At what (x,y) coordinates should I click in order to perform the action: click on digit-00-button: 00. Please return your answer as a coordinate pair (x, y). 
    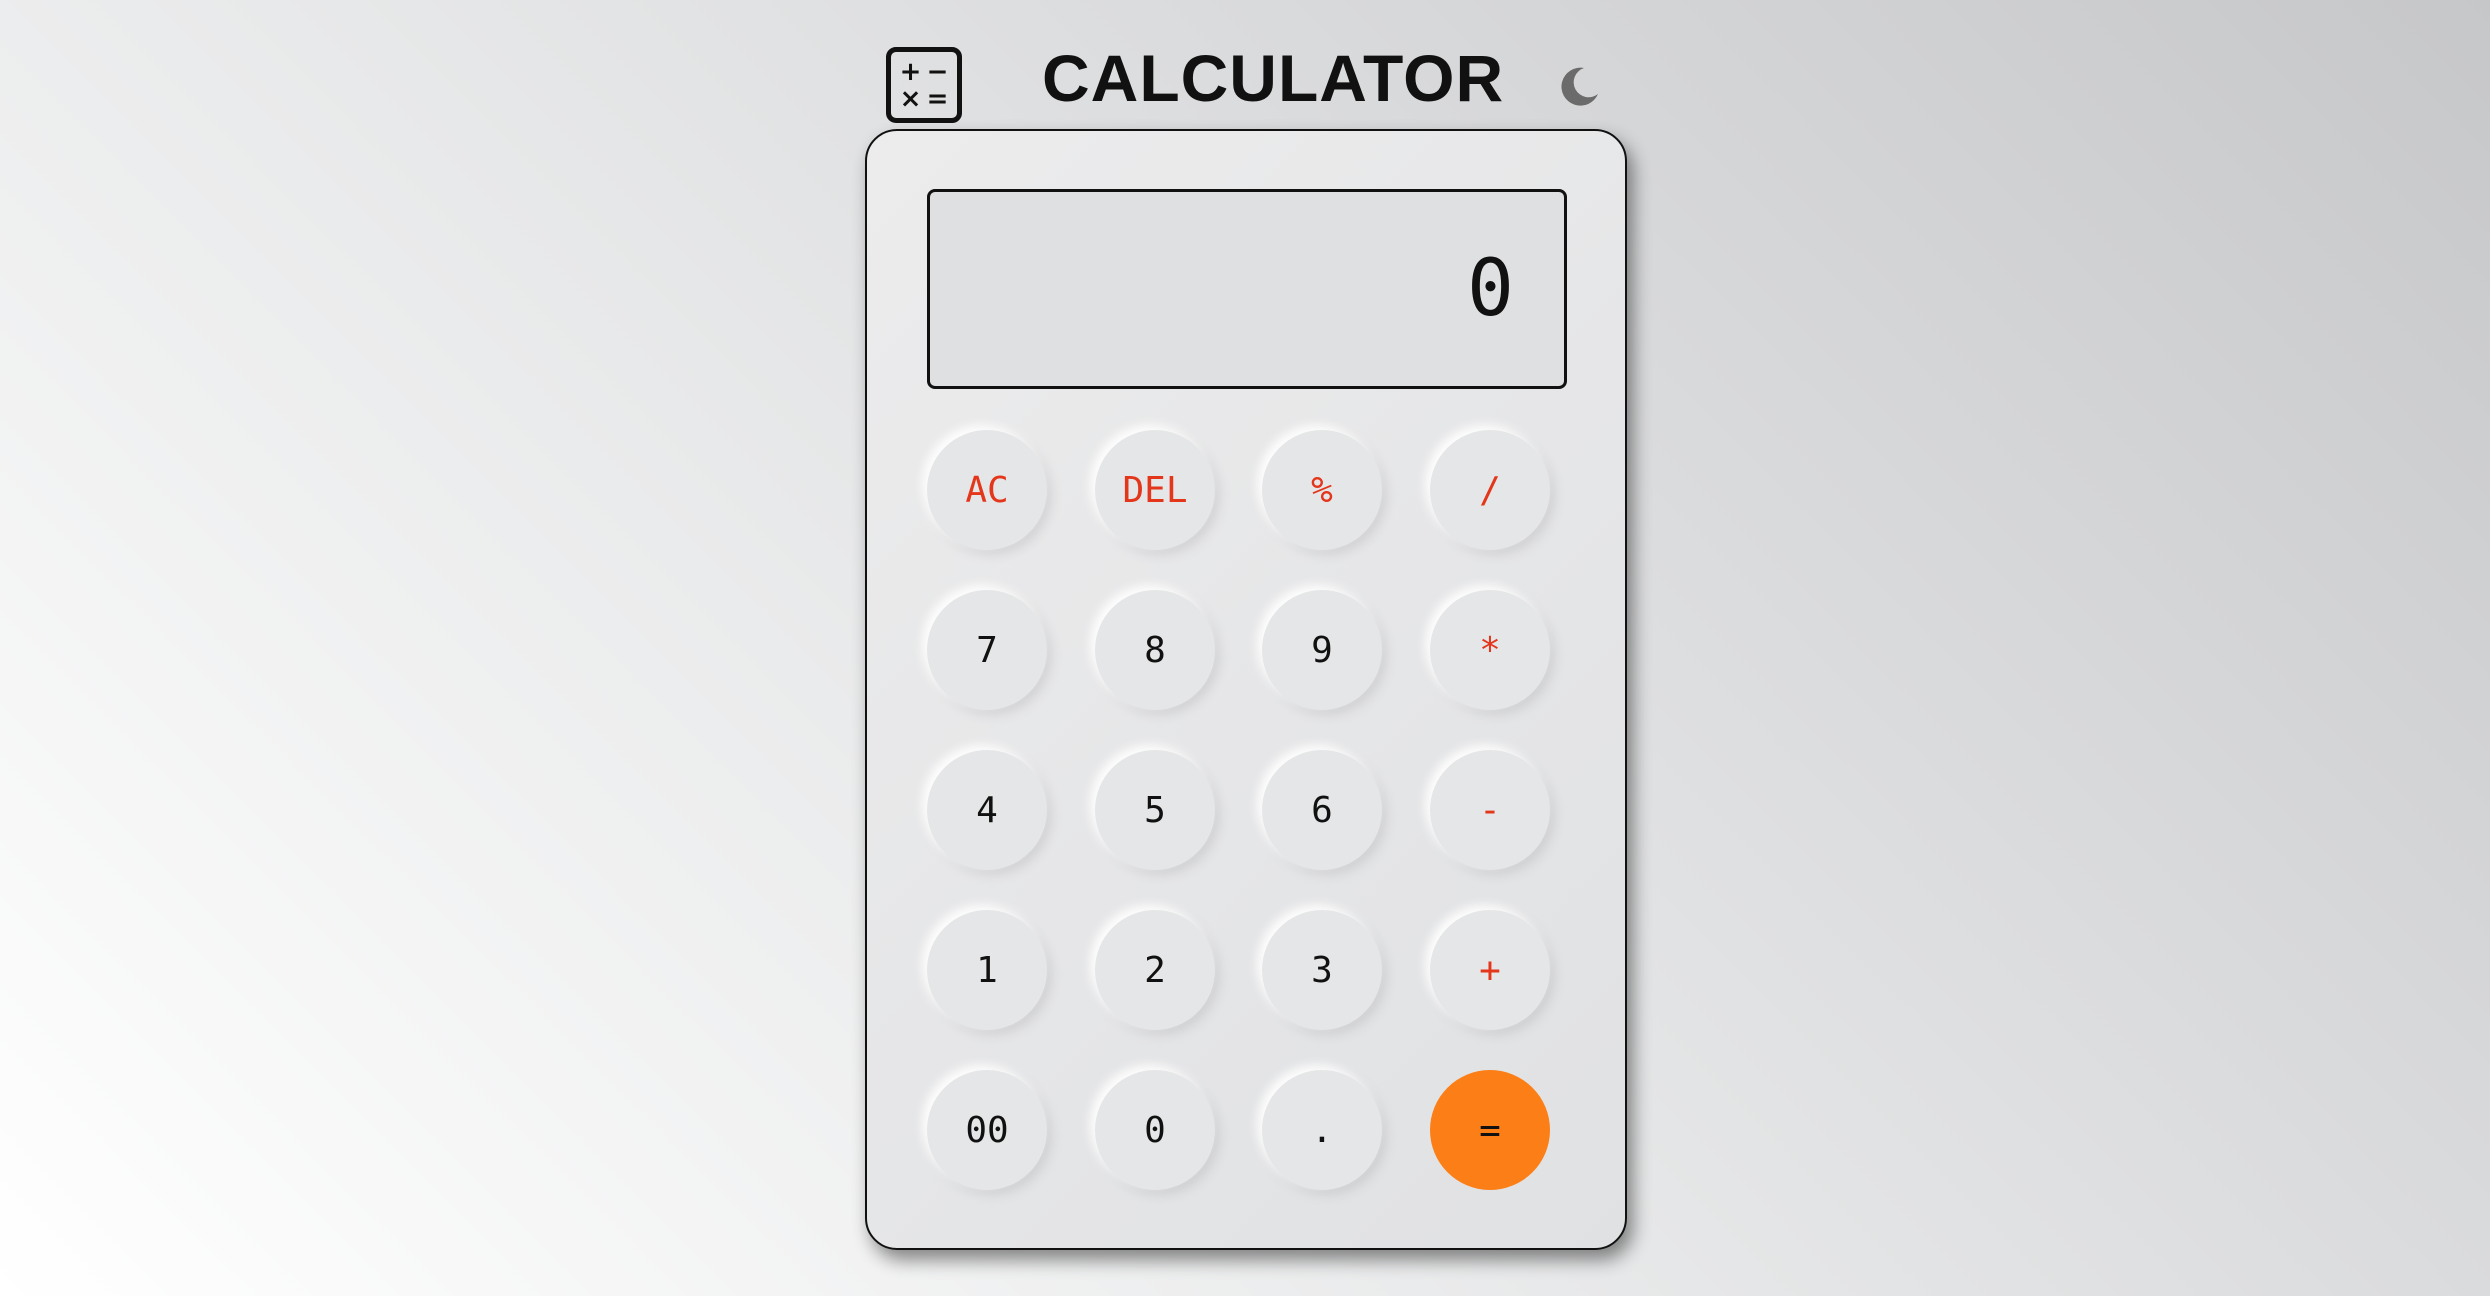
    Looking at the image, I should click on (987, 1130).